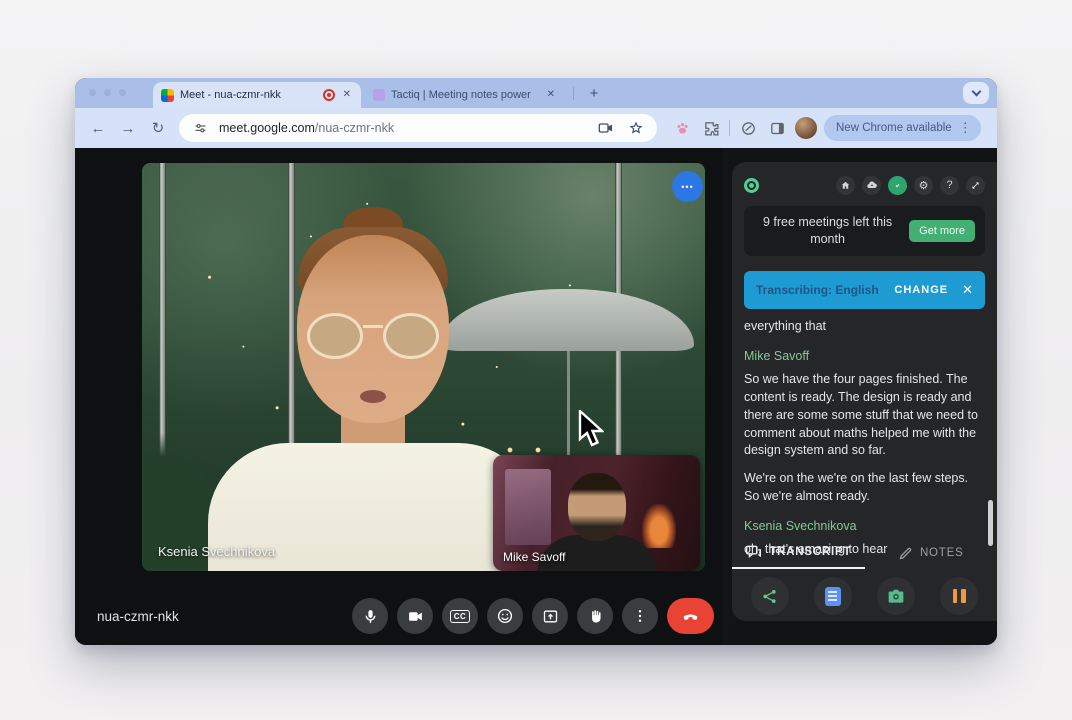 This screenshot has height=720, width=1072. What do you see at coordinates (690, 616) in the screenshot?
I see `end-call-button` at bounding box center [690, 616].